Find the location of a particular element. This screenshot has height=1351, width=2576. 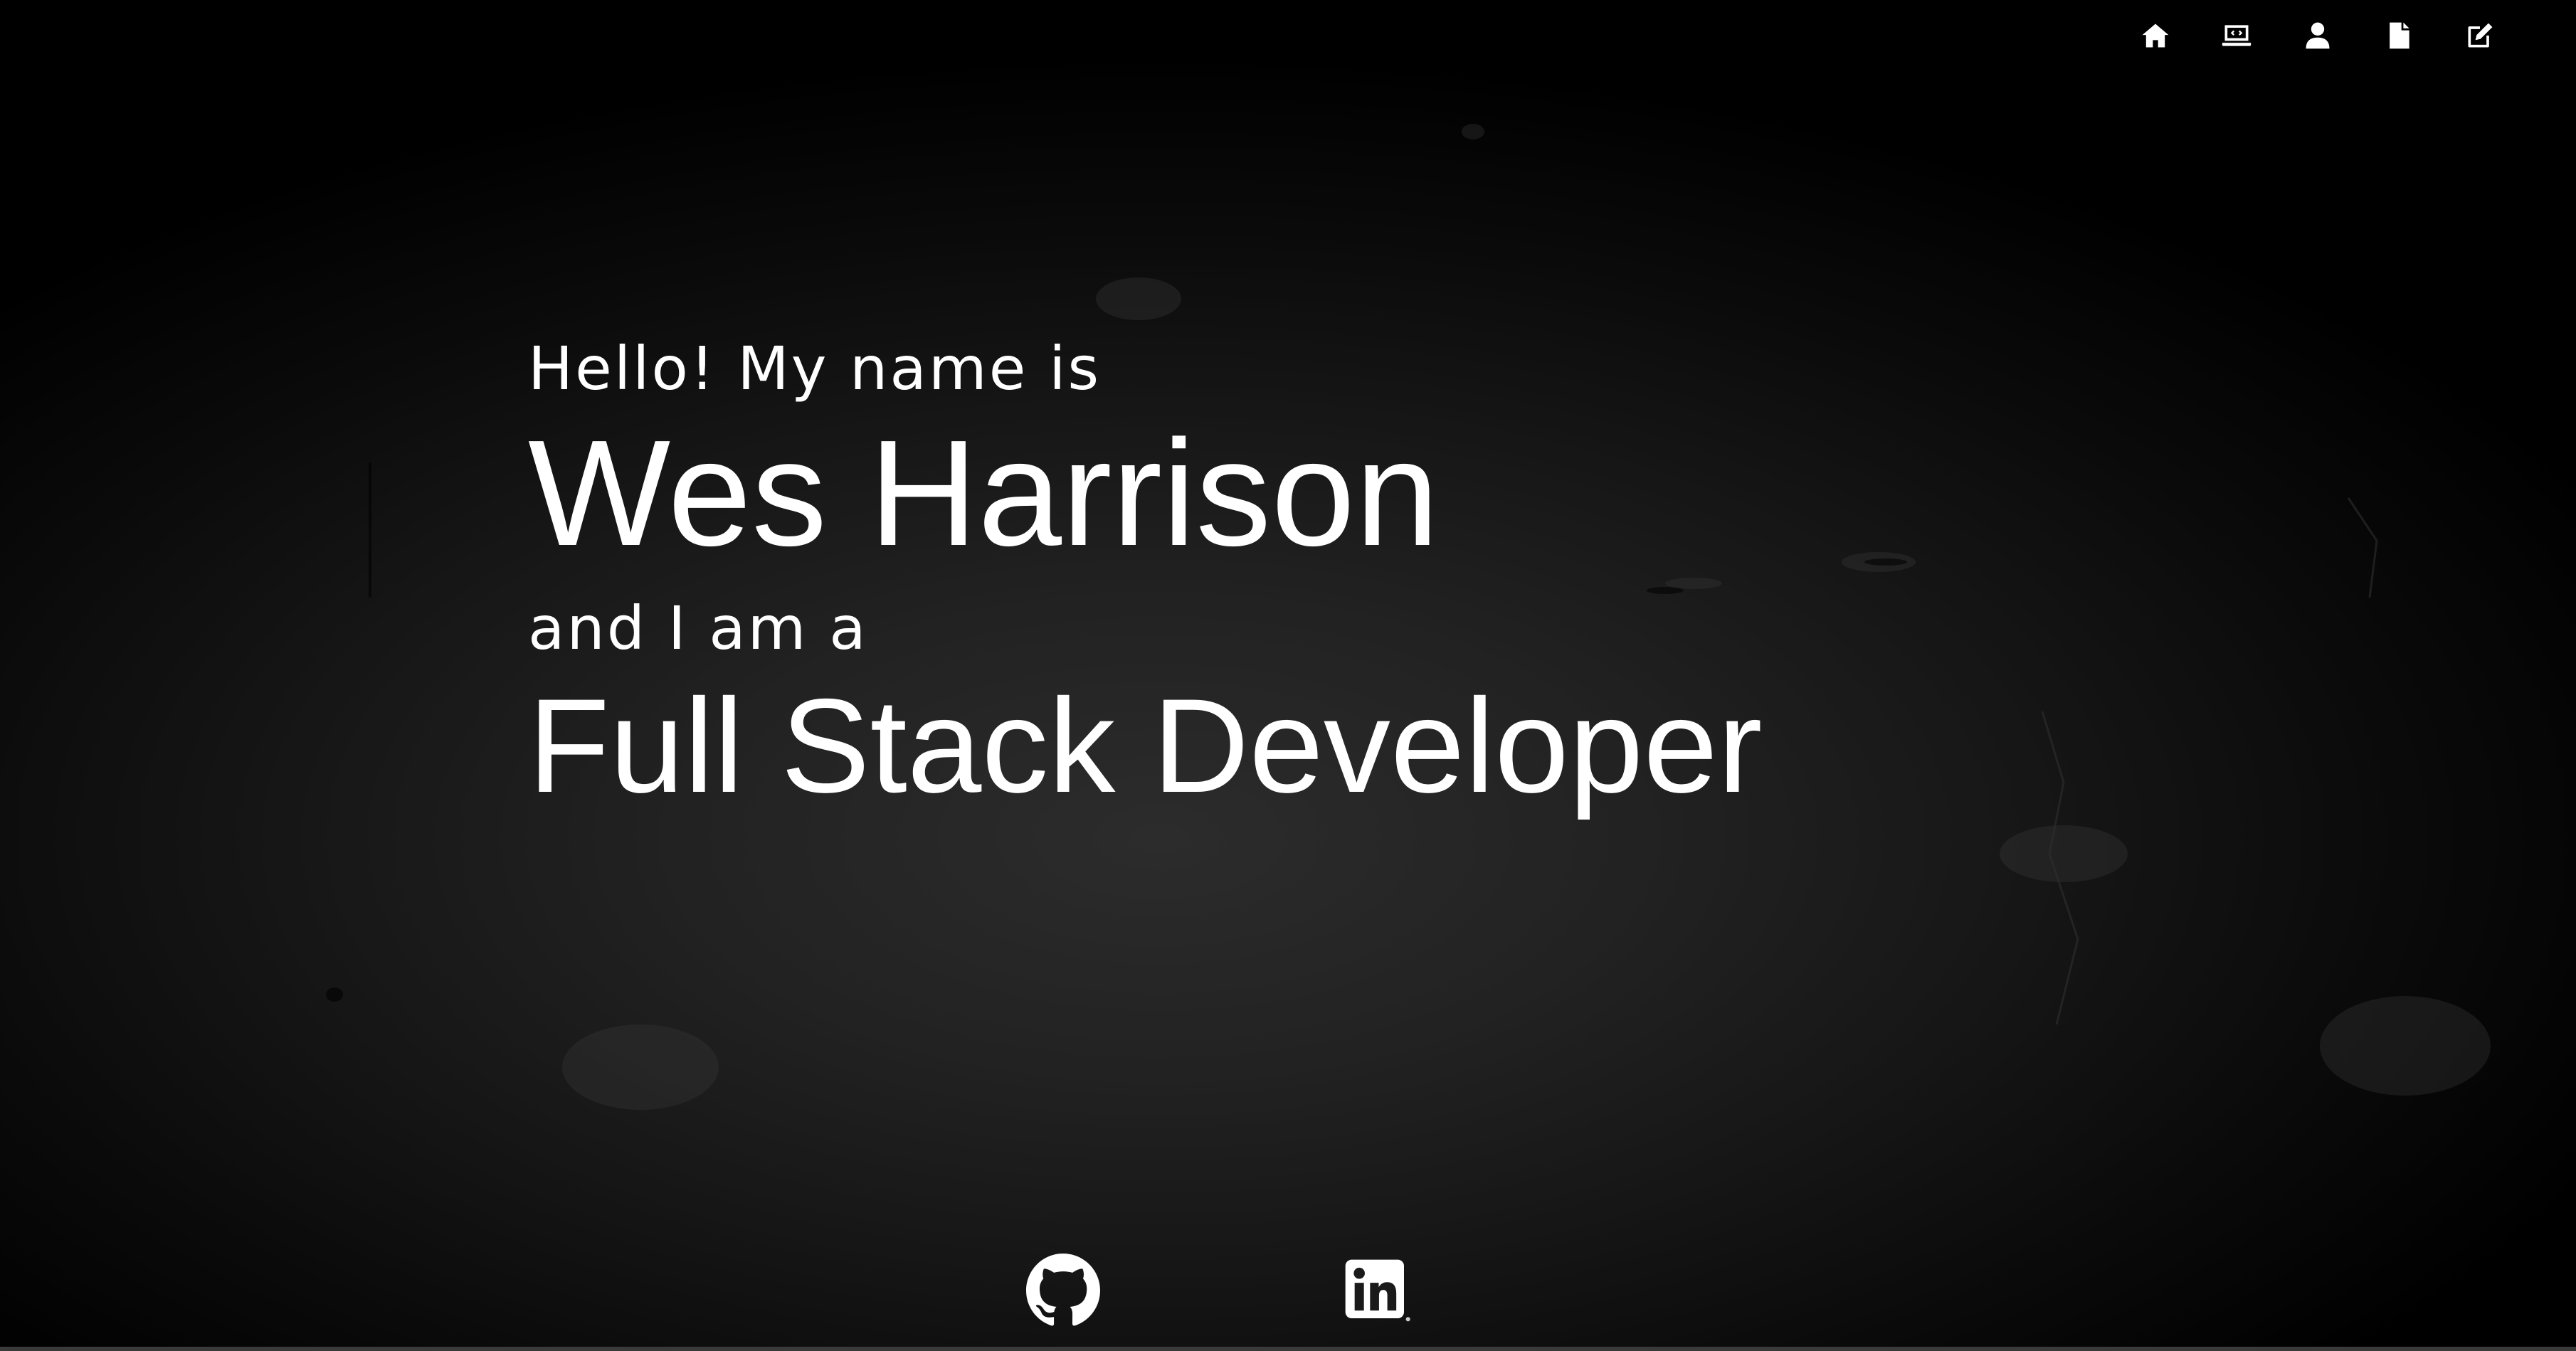

greeting-text: Hello! My name is is located at coordinates (815, 369).